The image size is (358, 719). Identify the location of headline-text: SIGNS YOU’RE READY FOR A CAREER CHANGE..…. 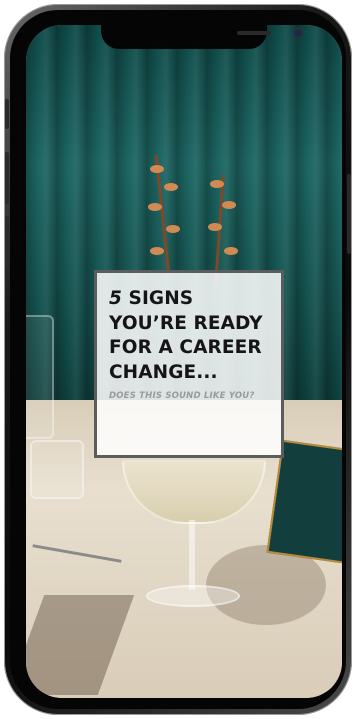
(186, 335).